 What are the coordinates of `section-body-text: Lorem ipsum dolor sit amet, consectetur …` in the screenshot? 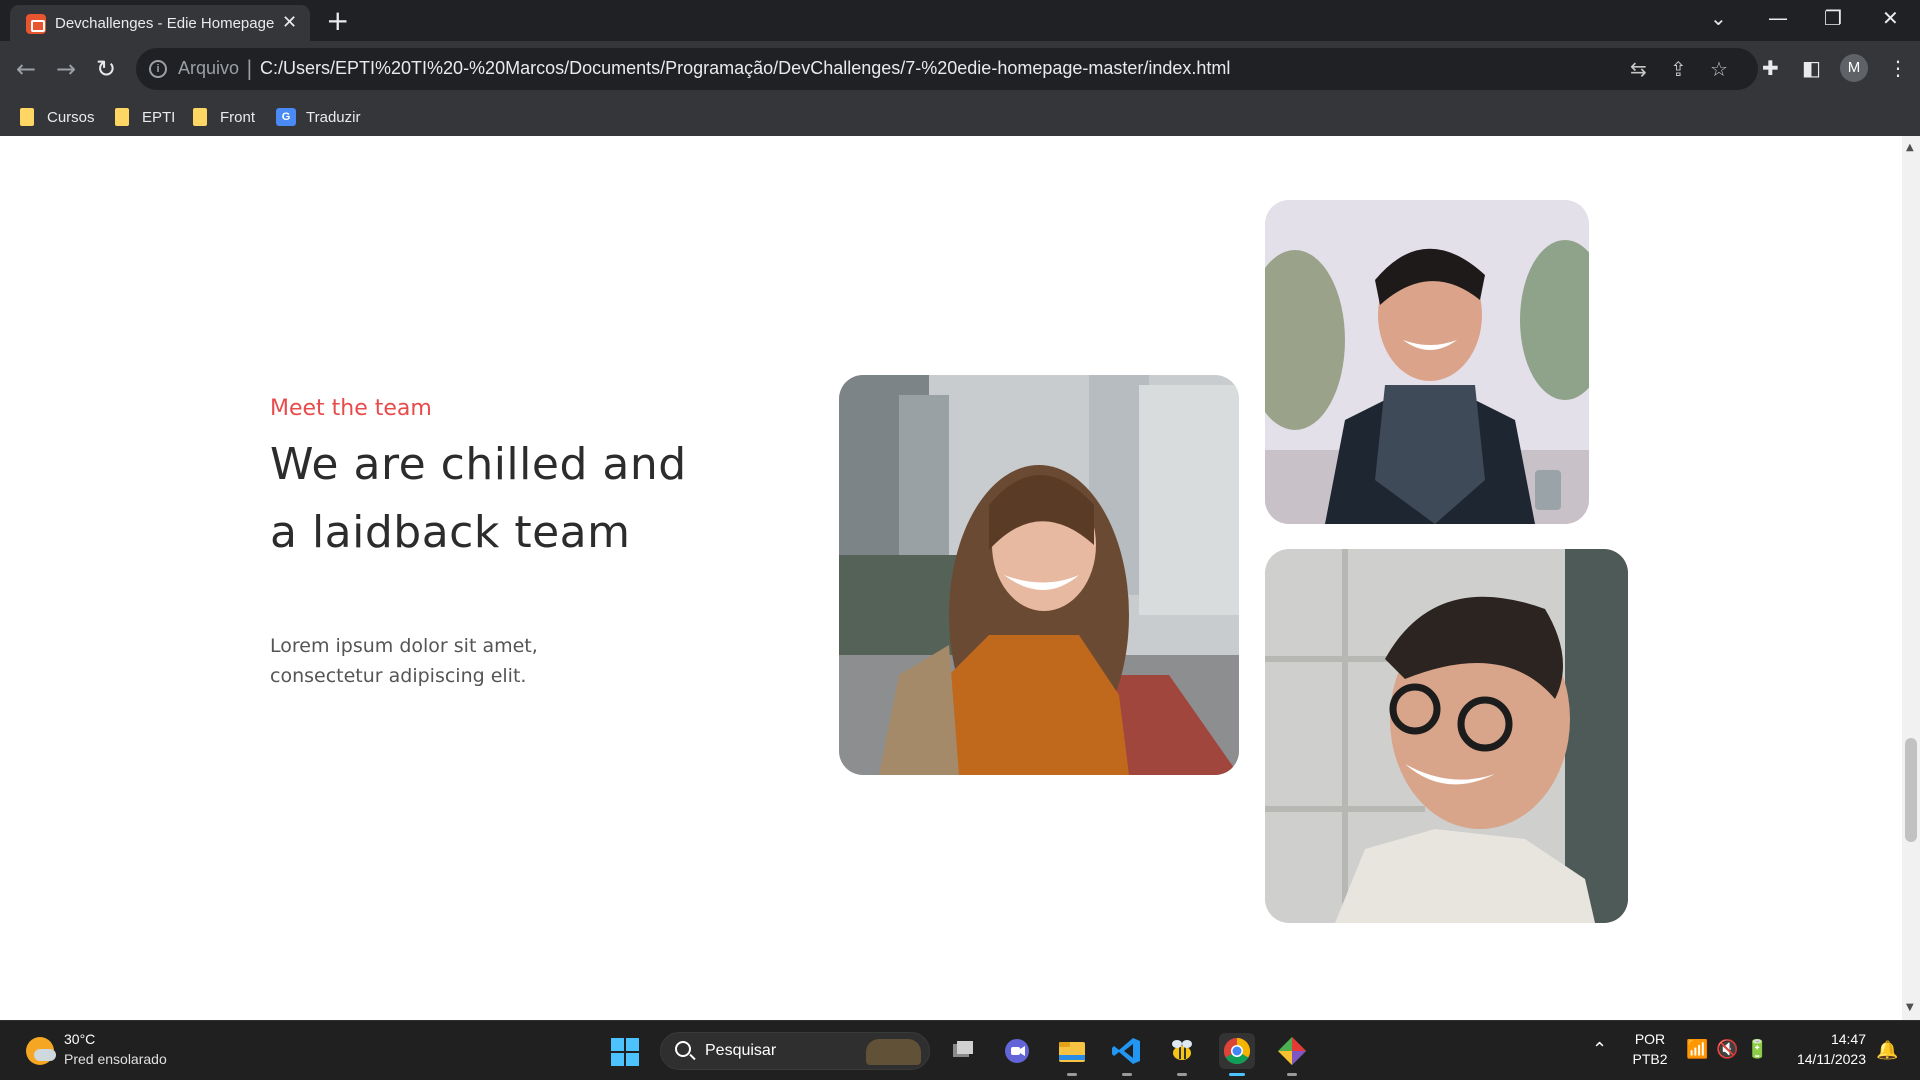 It's located at (404, 661).